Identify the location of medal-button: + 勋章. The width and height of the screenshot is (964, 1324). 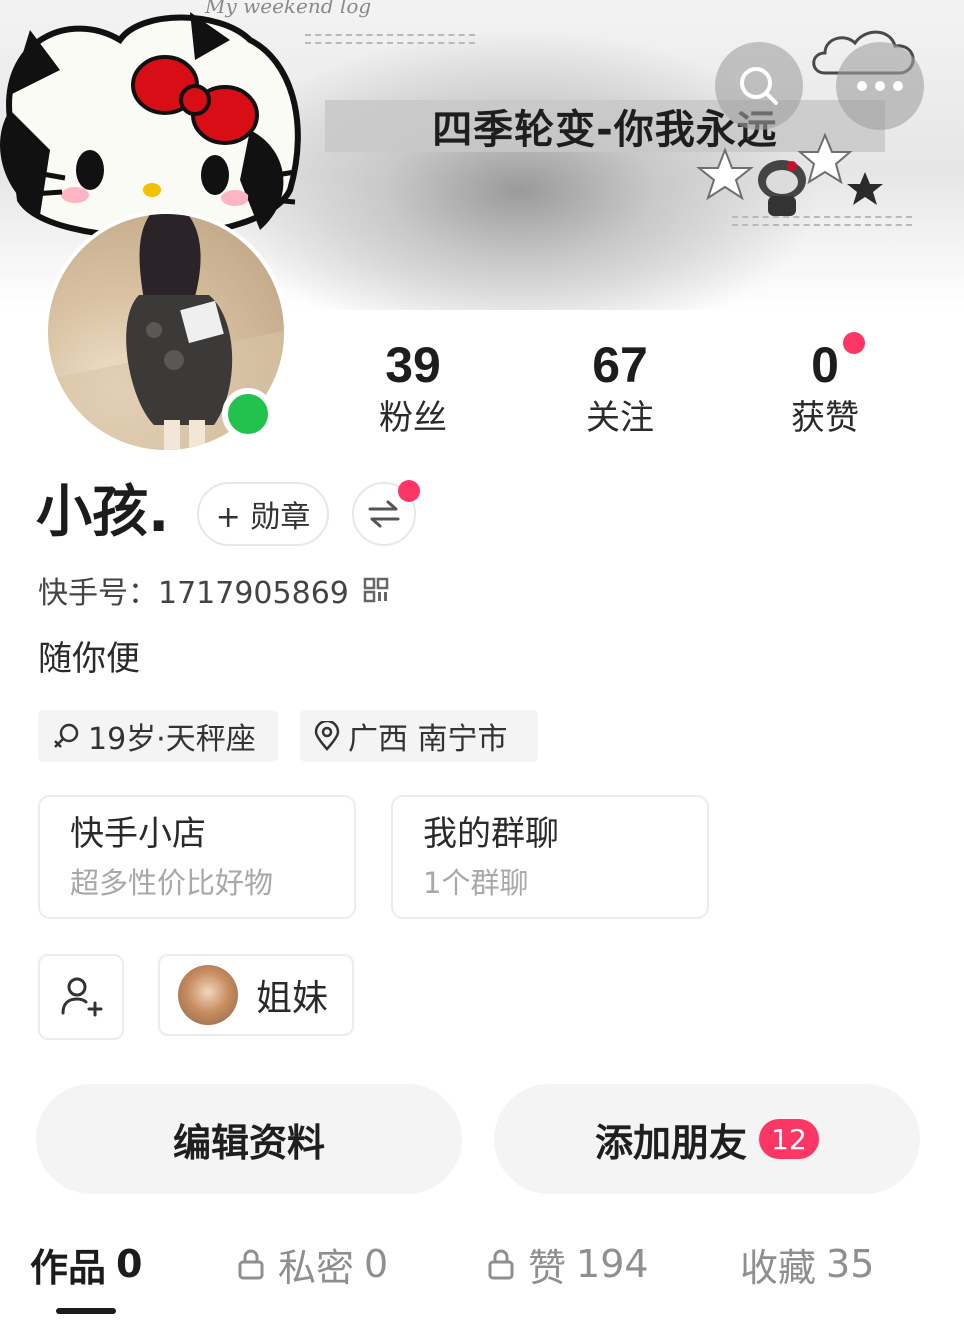
(263, 514).